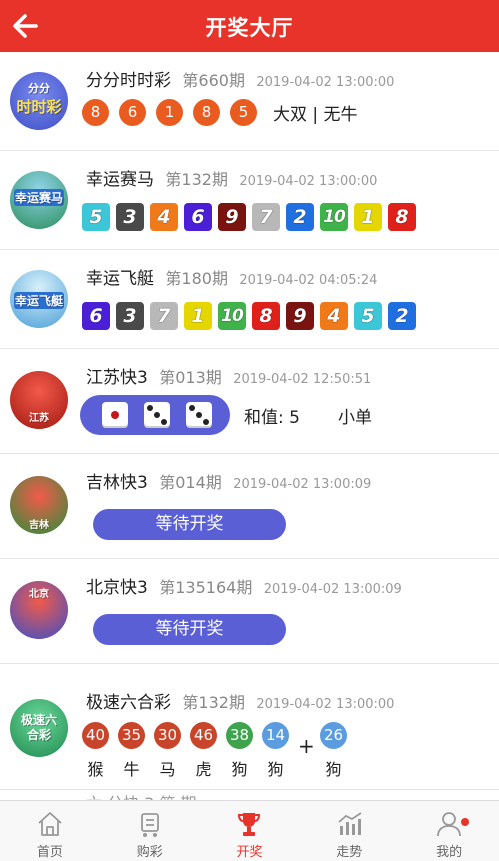 Image resolution: width=499 pixels, height=861 pixels. What do you see at coordinates (249, 506) in the screenshot?
I see `lottery-row-jlk3: 吉林 吉林快3 第014期 2019-04-02 13:00:09 等待开奖` at bounding box center [249, 506].